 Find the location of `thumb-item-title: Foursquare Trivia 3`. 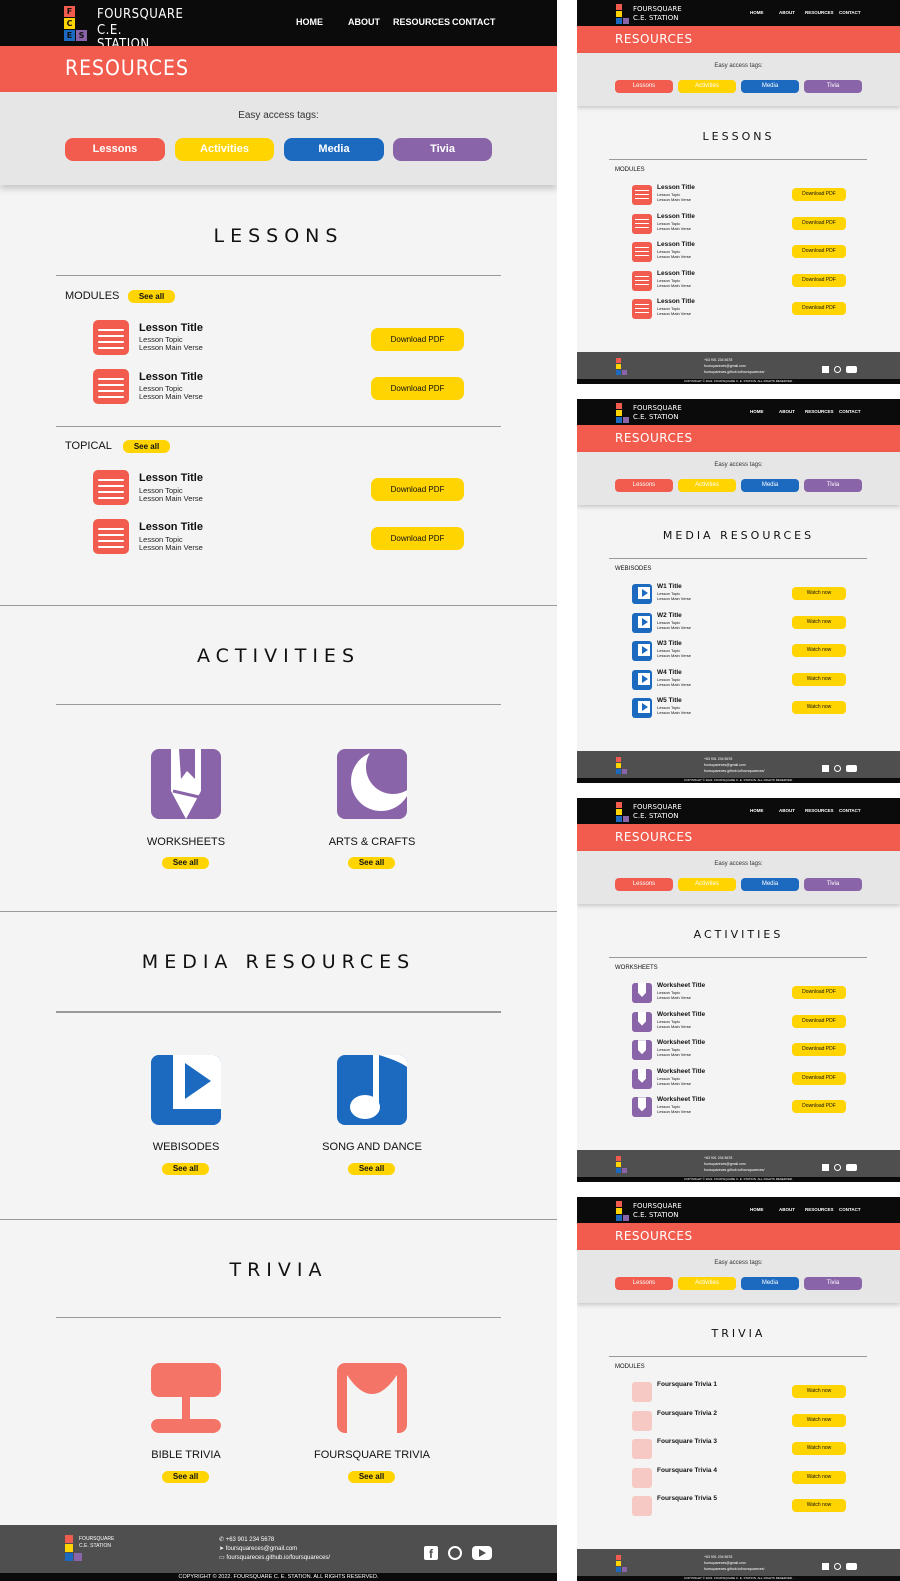

thumb-item-title: Foursquare Trivia 3 is located at coordinates (687, 1441).